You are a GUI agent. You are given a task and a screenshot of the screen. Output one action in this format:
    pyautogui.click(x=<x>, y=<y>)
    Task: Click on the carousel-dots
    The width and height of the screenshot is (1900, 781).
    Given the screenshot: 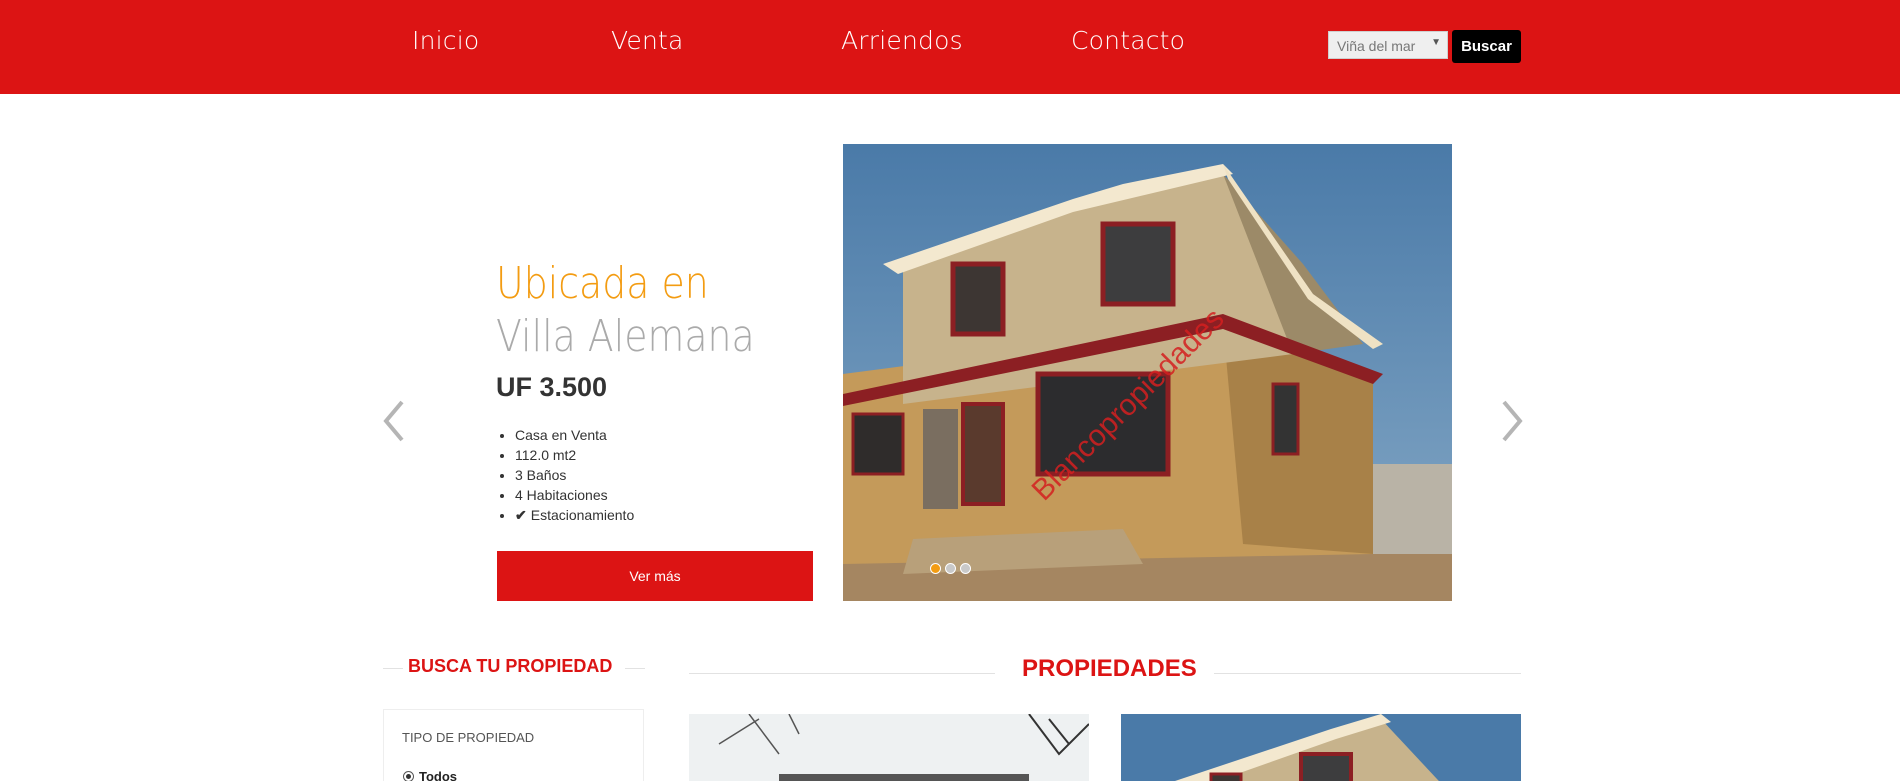 What is the action you would take?
    pyautogui.click(x=950, y=568)
    